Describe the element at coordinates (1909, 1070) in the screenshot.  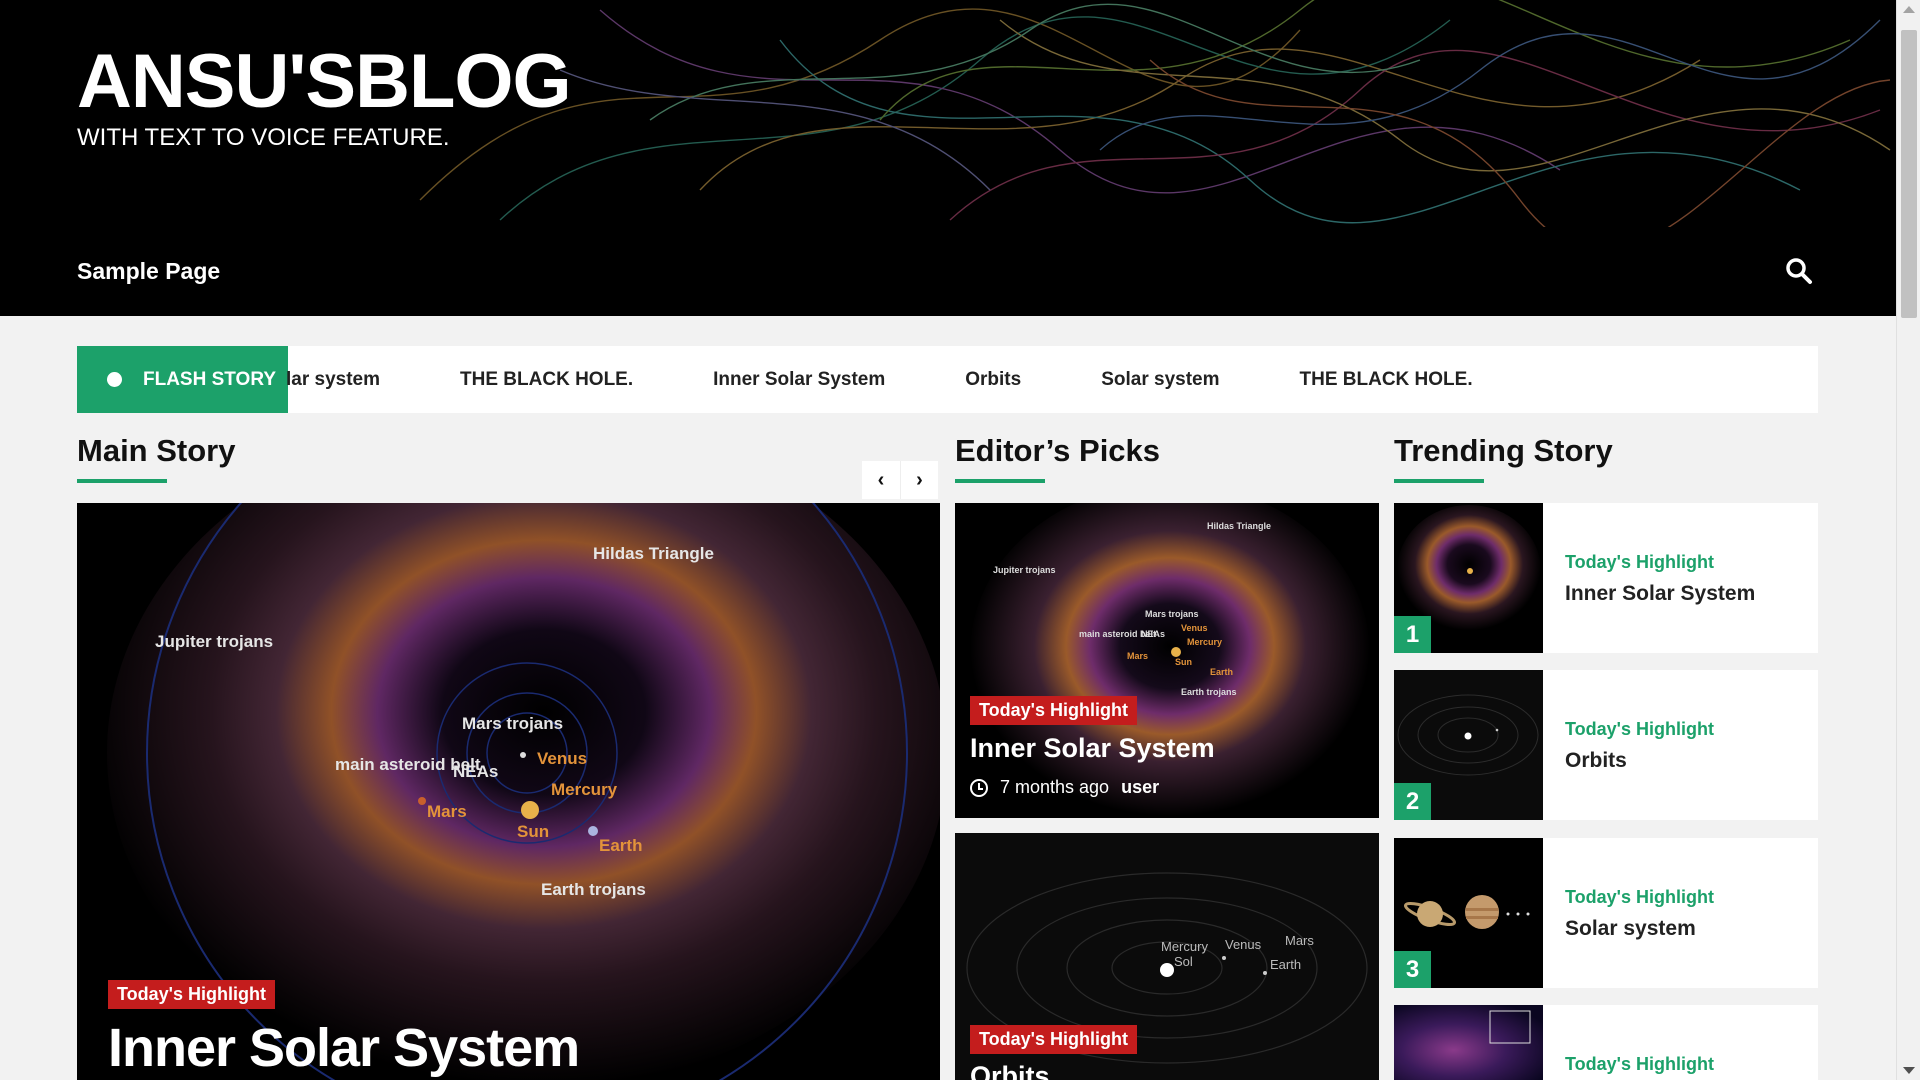
I see `scroll-down-arrow-icon` at that location.